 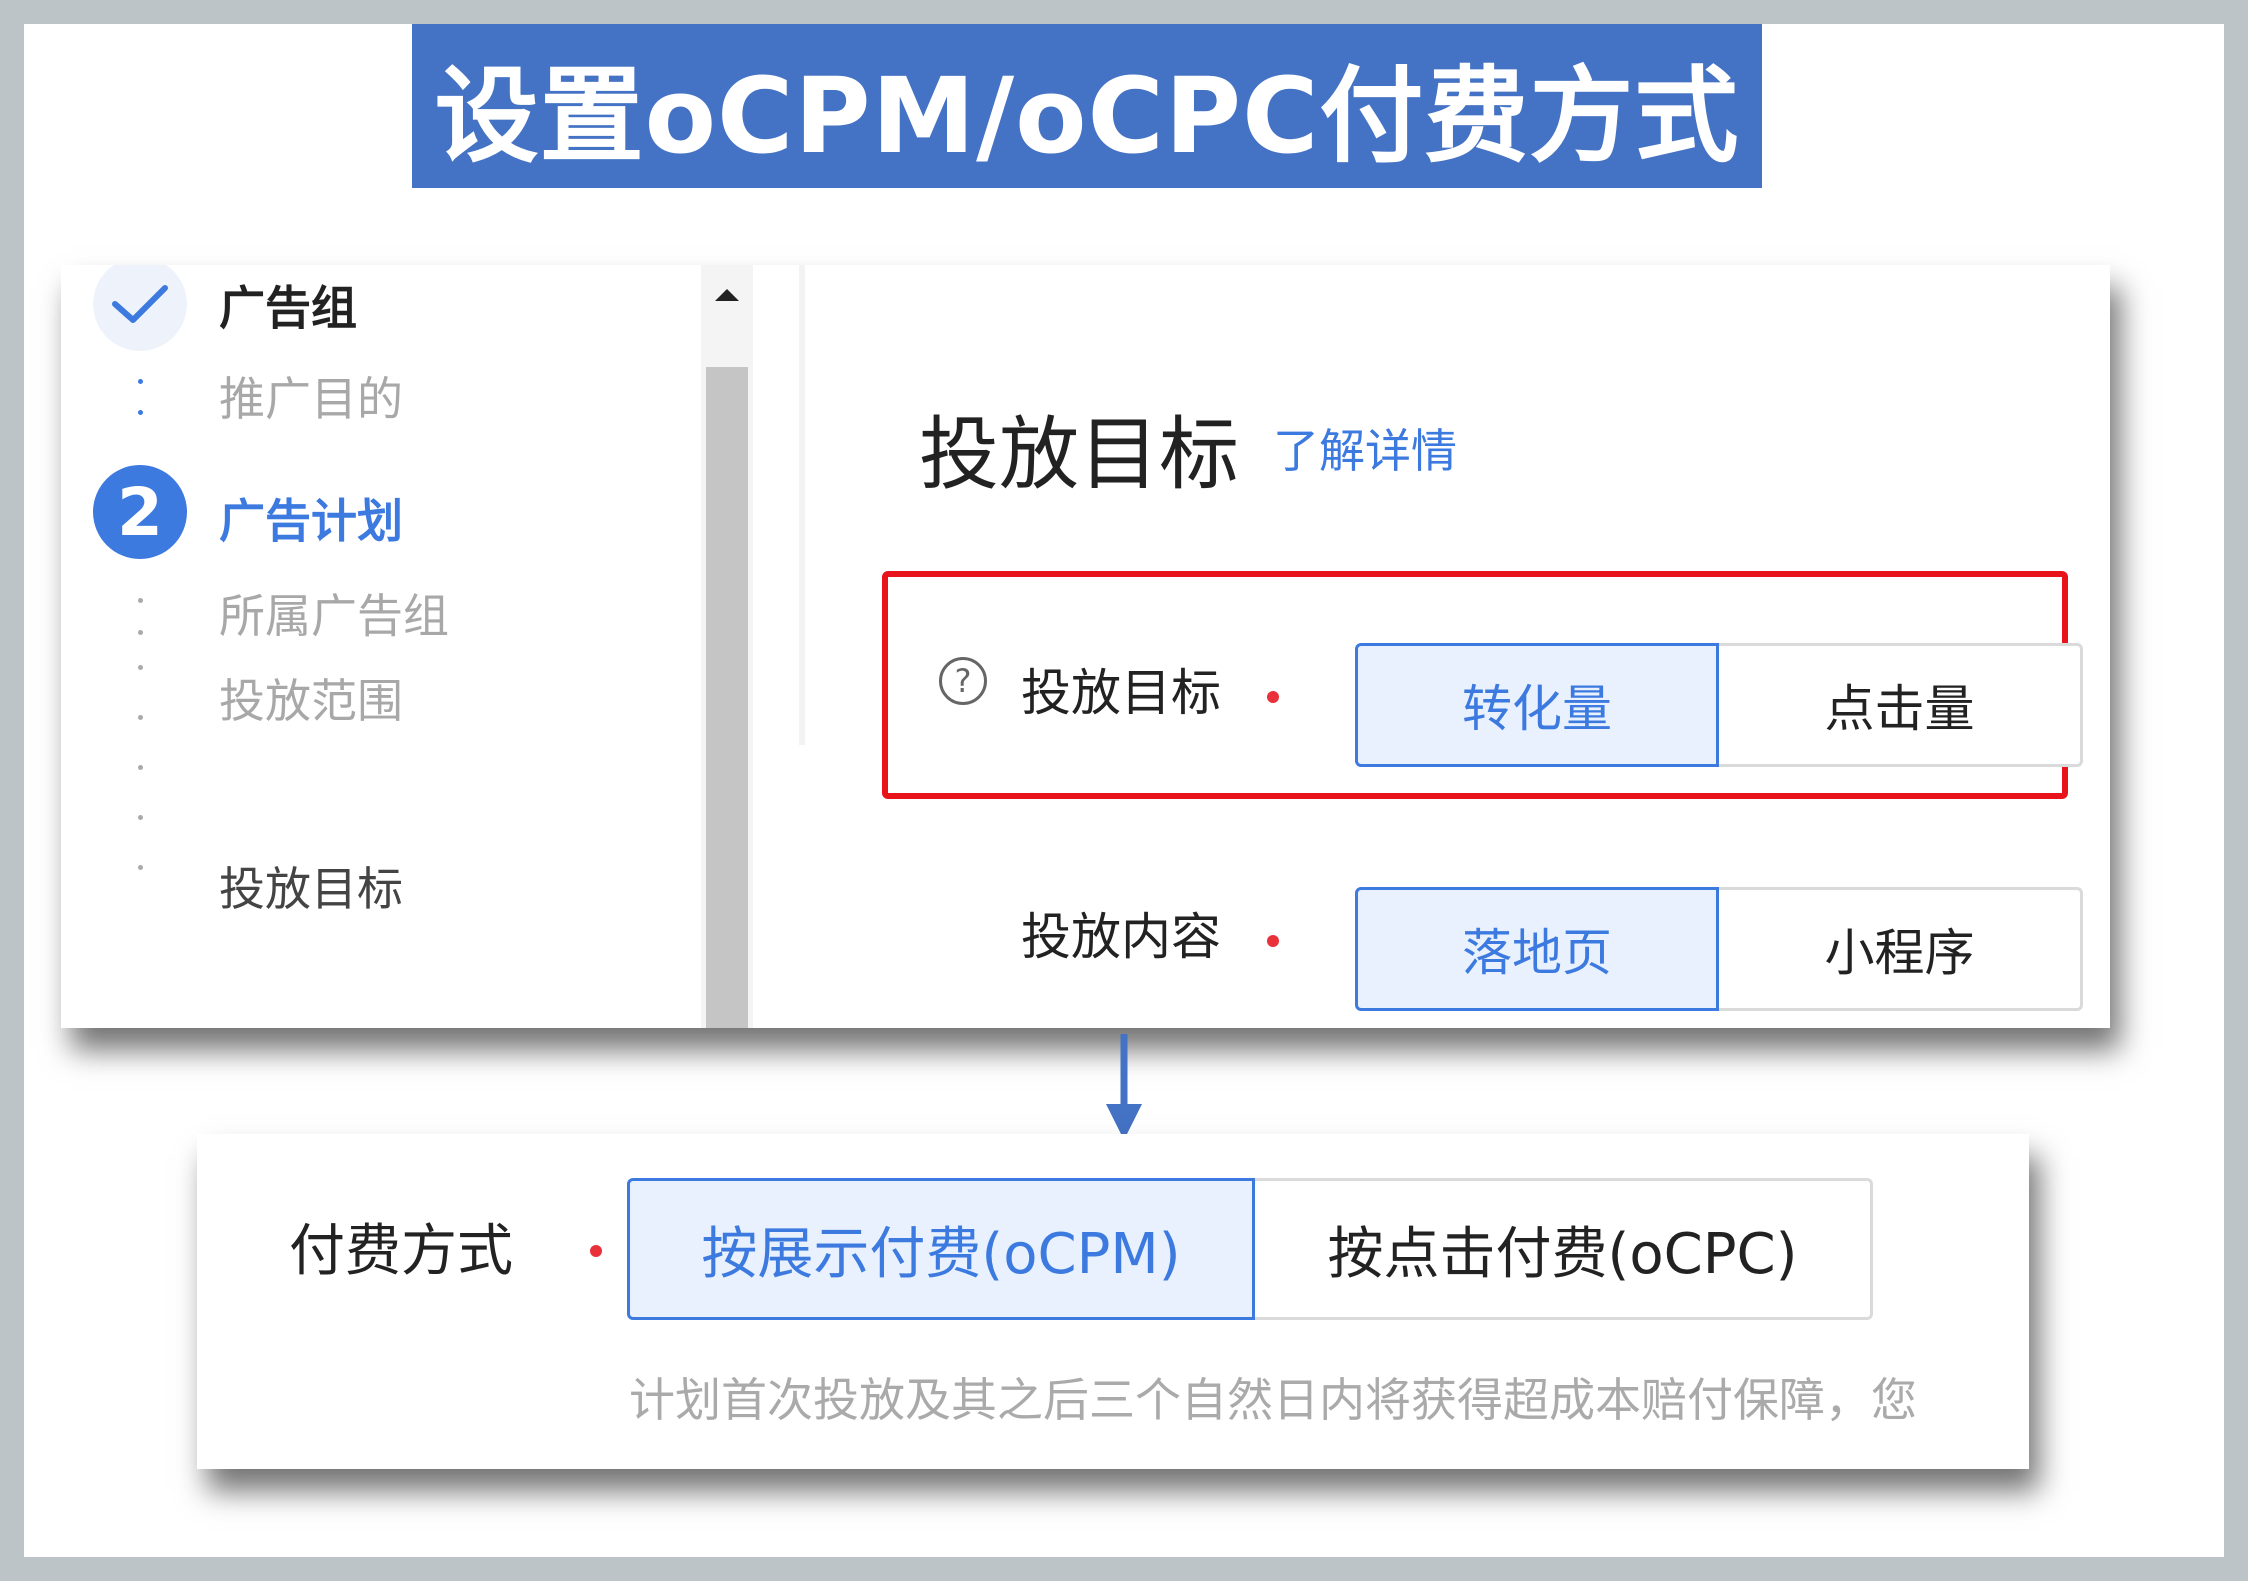 I want to click on step-ad-plan: 广告计划, so click(x=311, y=518).